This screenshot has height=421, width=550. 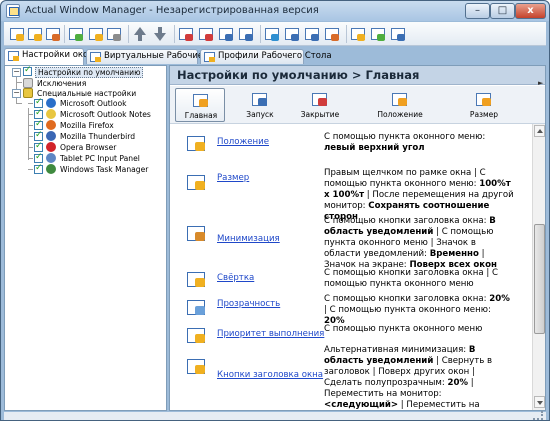 I want to click on swap-icon, so click(x=272, y=34).